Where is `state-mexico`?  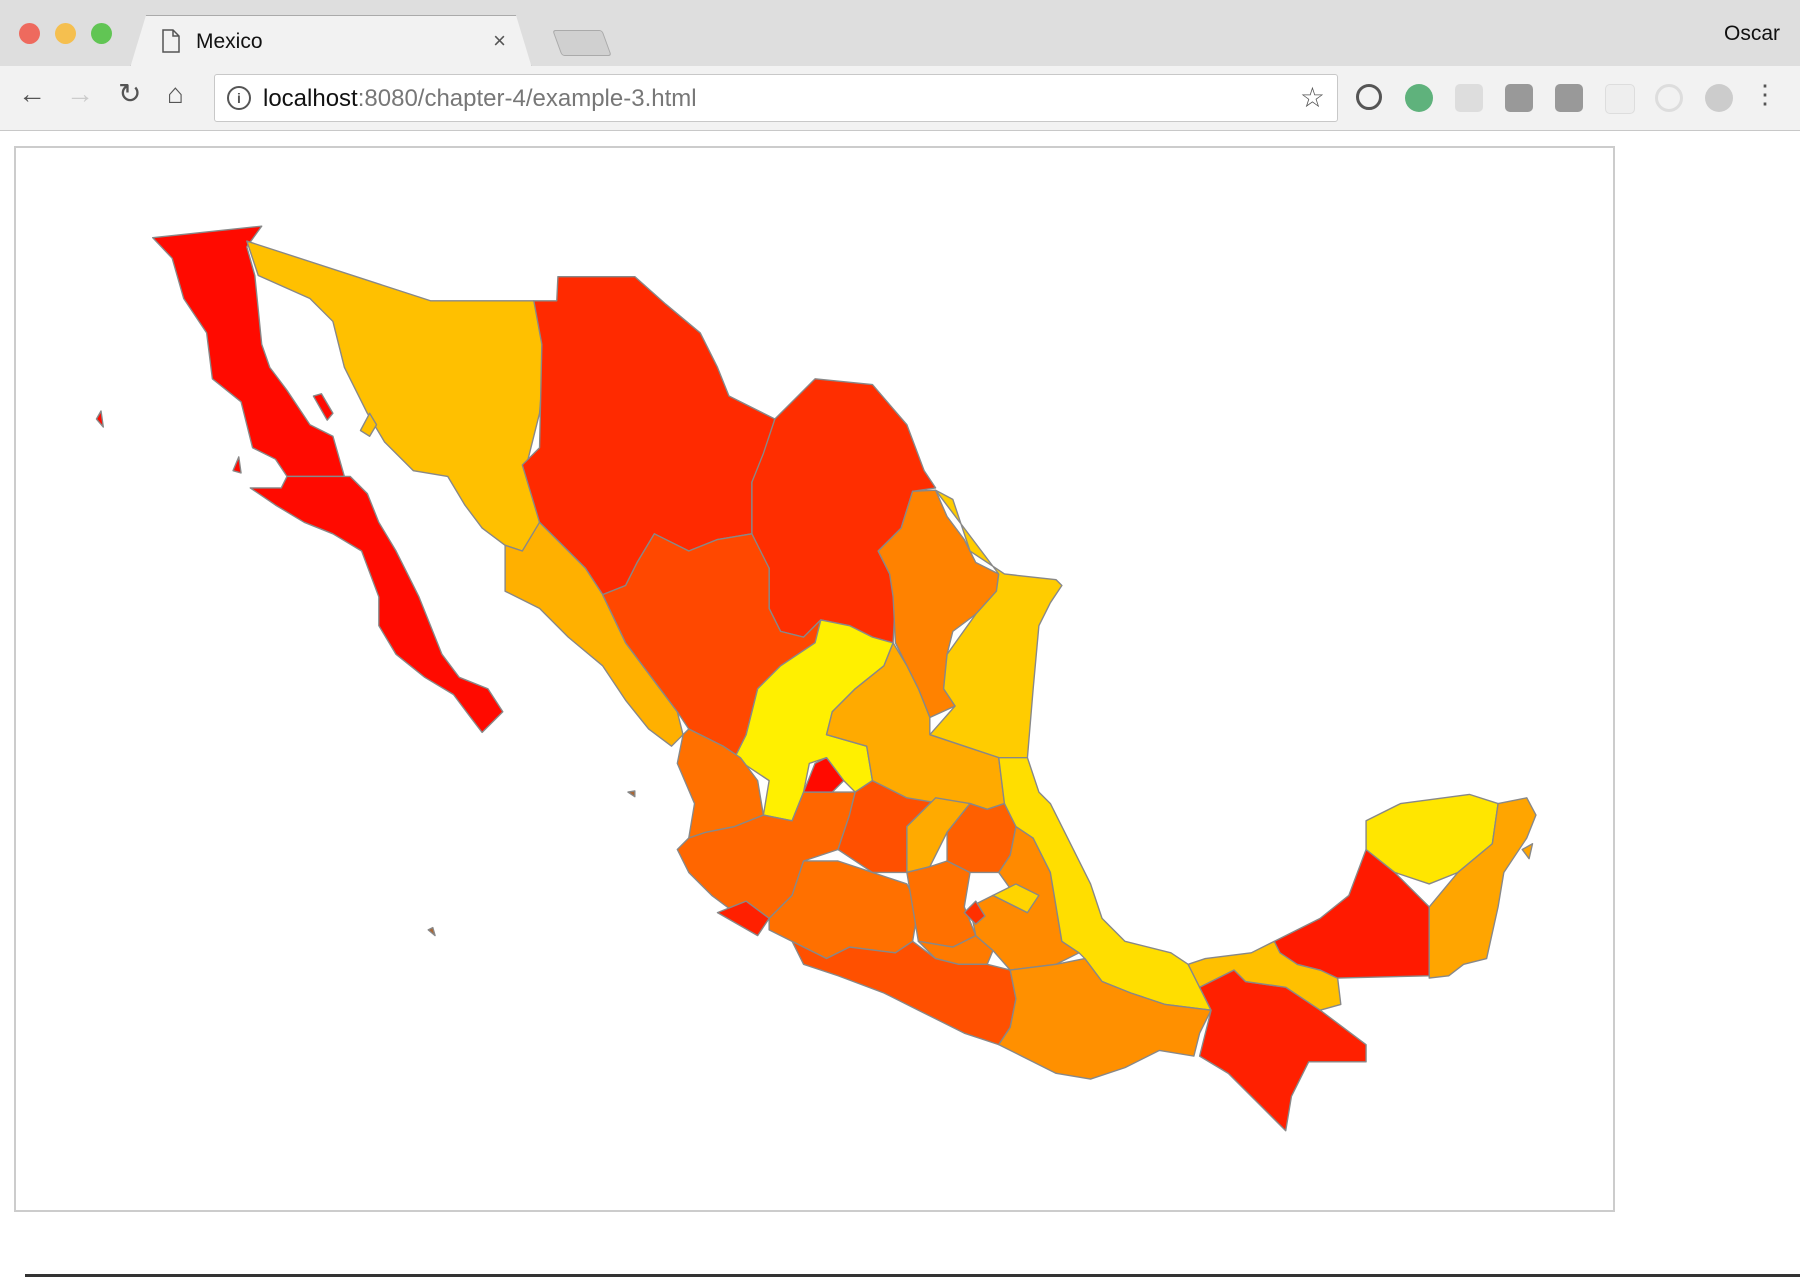
state-mexico is located at coordinates (941, 904).